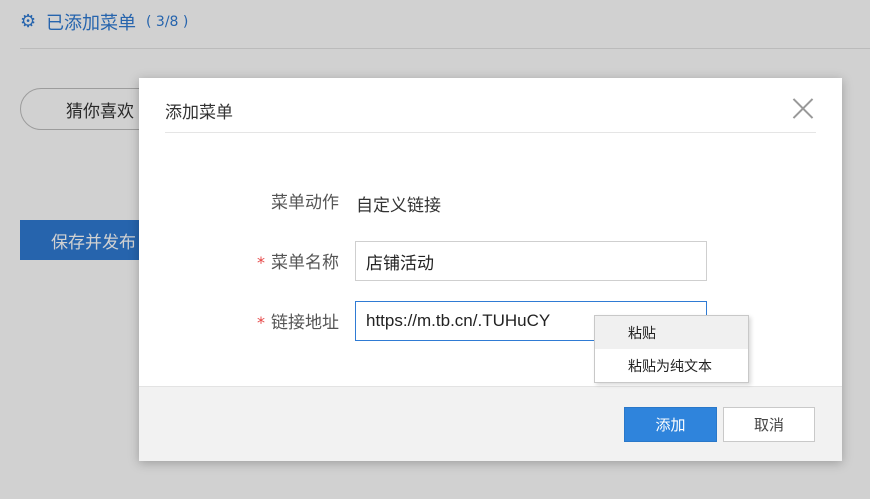  What do you see at coordinates (531, 261) in the screenshot?
I see `menu-name-input` at bounding box center [531, 261].